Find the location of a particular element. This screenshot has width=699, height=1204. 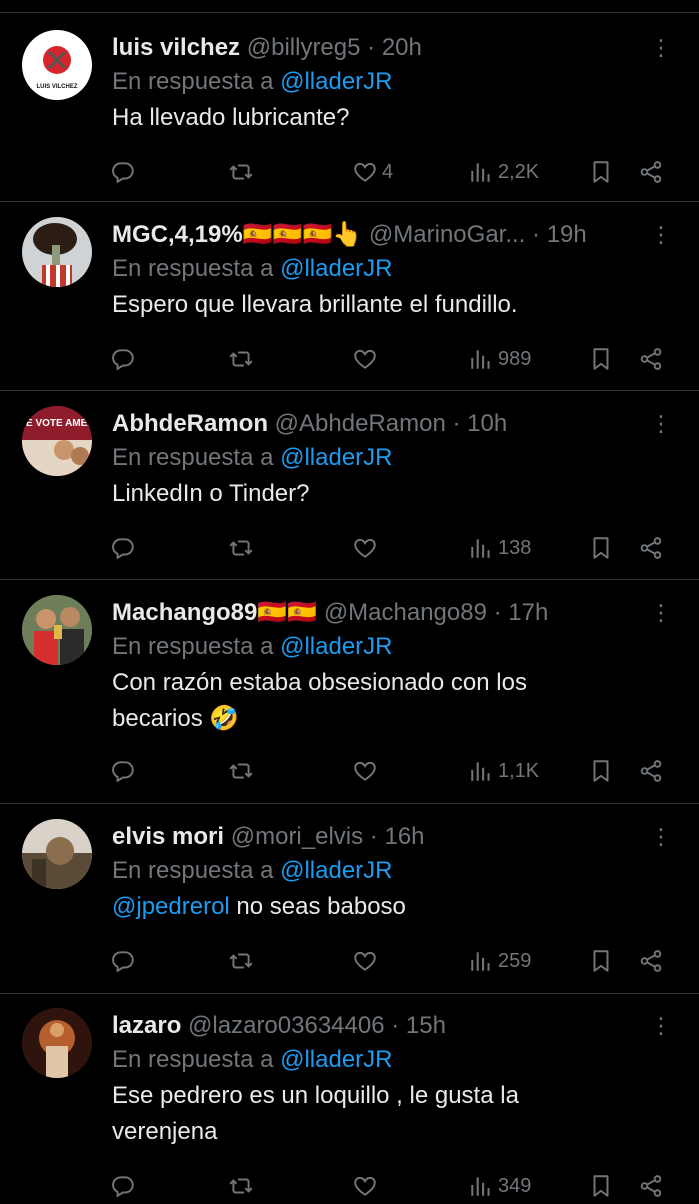

action-bar: 138 is located at coordinates (390, 548).